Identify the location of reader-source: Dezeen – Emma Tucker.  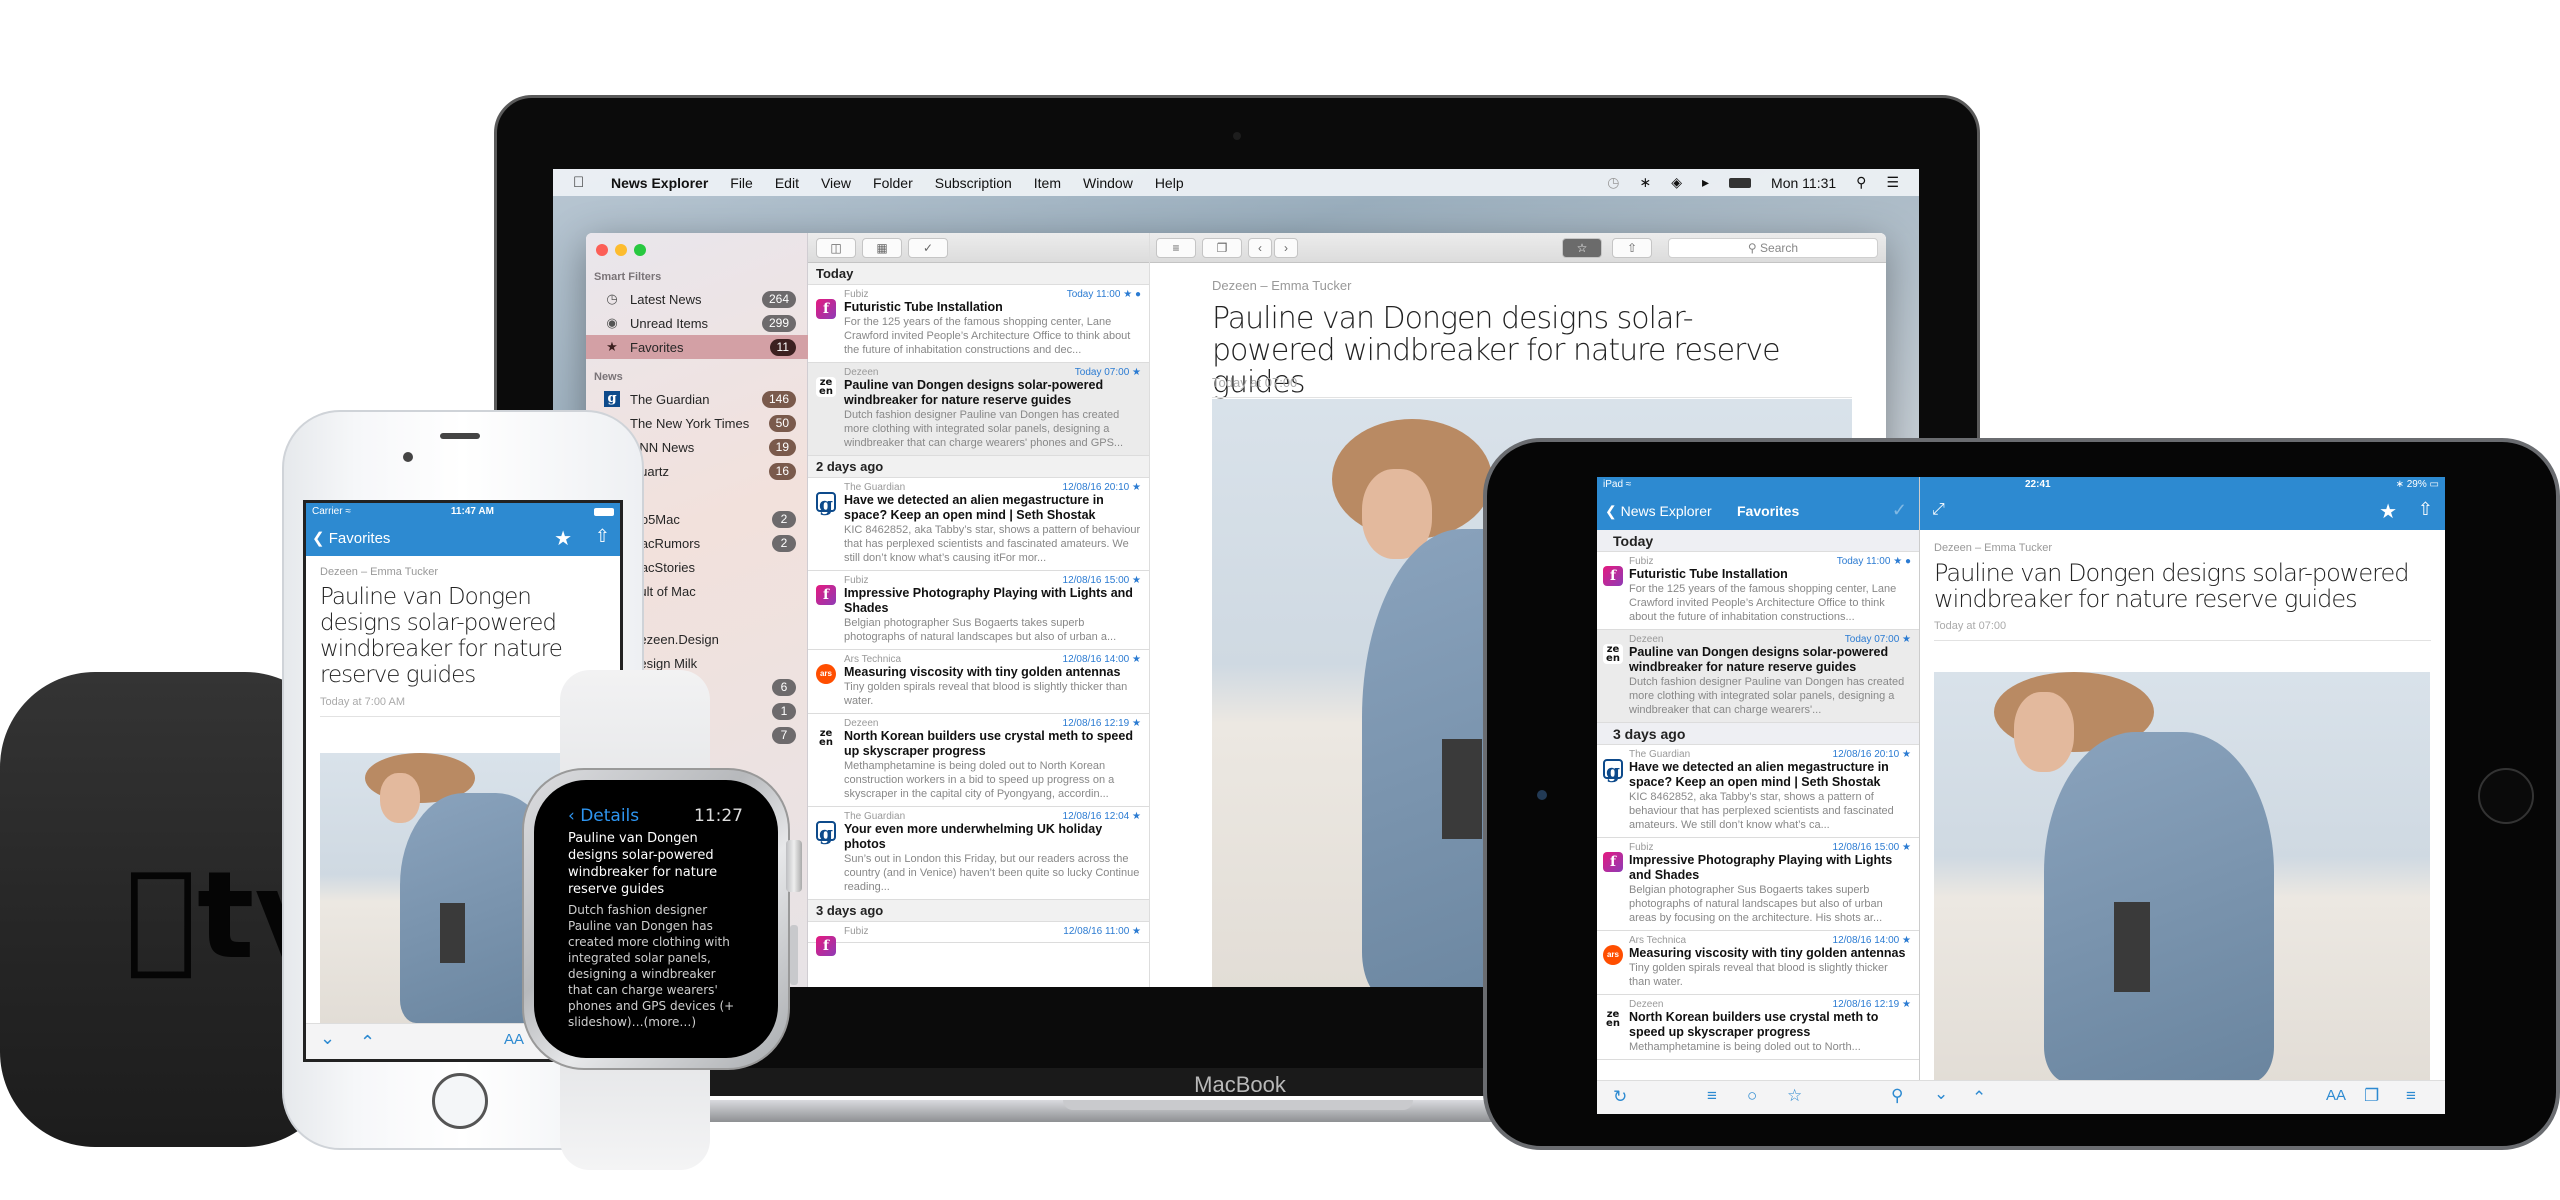
(1282, 285).